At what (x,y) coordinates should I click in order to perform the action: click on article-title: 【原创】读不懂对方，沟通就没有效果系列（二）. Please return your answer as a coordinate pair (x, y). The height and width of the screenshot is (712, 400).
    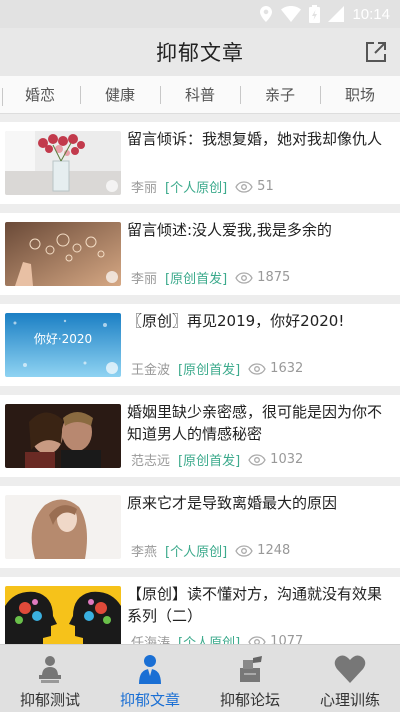
    Looking at the image, I should click on (255, 605).